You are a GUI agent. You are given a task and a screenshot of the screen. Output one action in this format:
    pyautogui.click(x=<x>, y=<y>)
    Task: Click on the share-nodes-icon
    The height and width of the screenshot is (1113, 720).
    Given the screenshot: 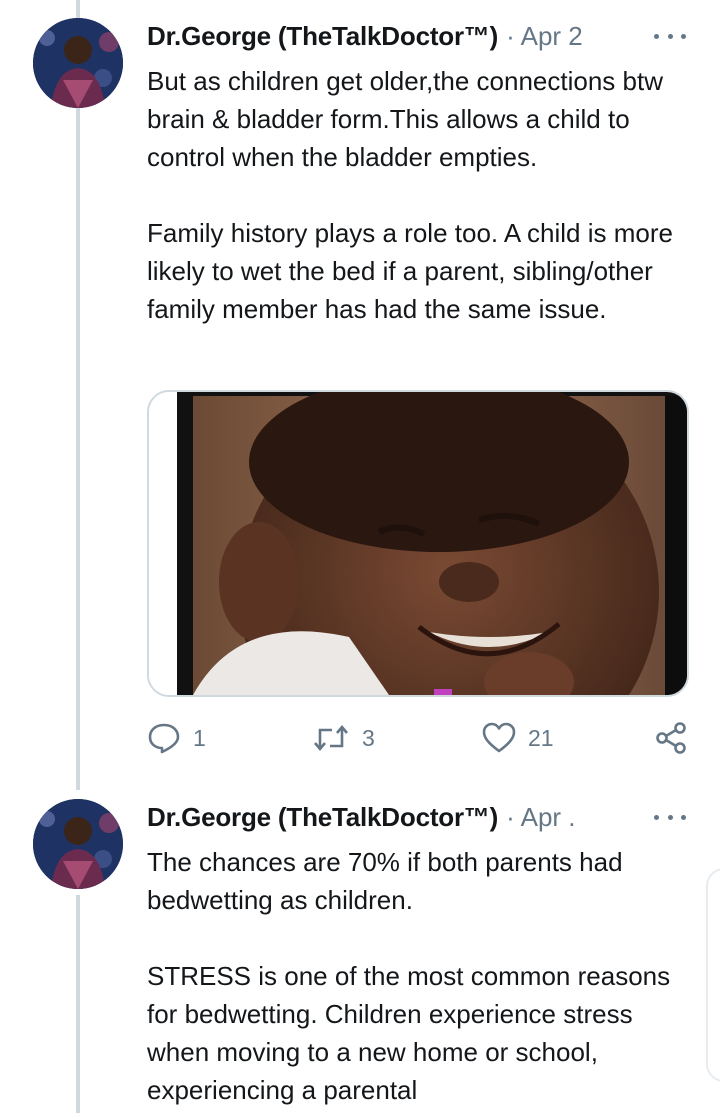 What is the action you would take?
    pyautogui.click(x=671, y=738)
    